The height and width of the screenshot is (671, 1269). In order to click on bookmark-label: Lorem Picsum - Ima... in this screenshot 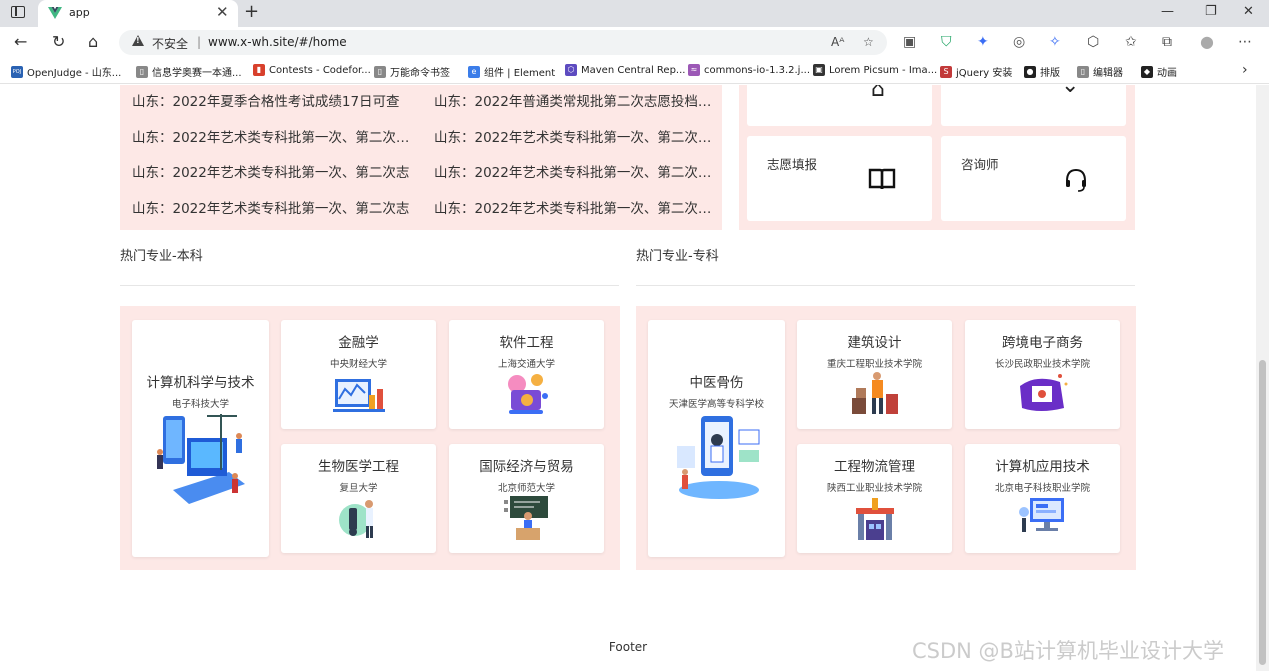, I will do `click(883, 70)`.